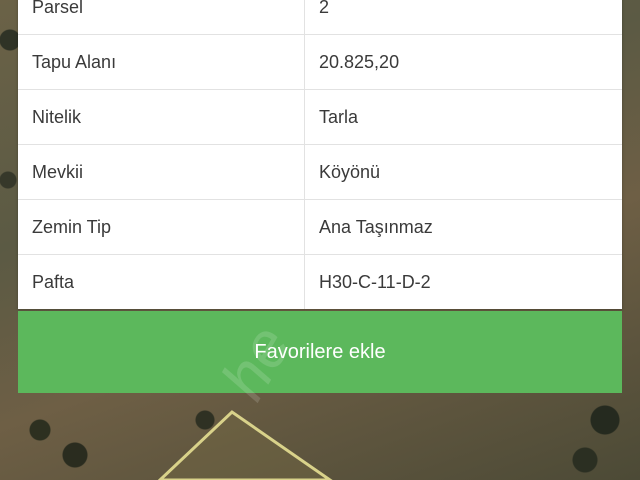  I want to click on table-row: Zemin Tip Ana Taşınmaz, so click(320, 227).